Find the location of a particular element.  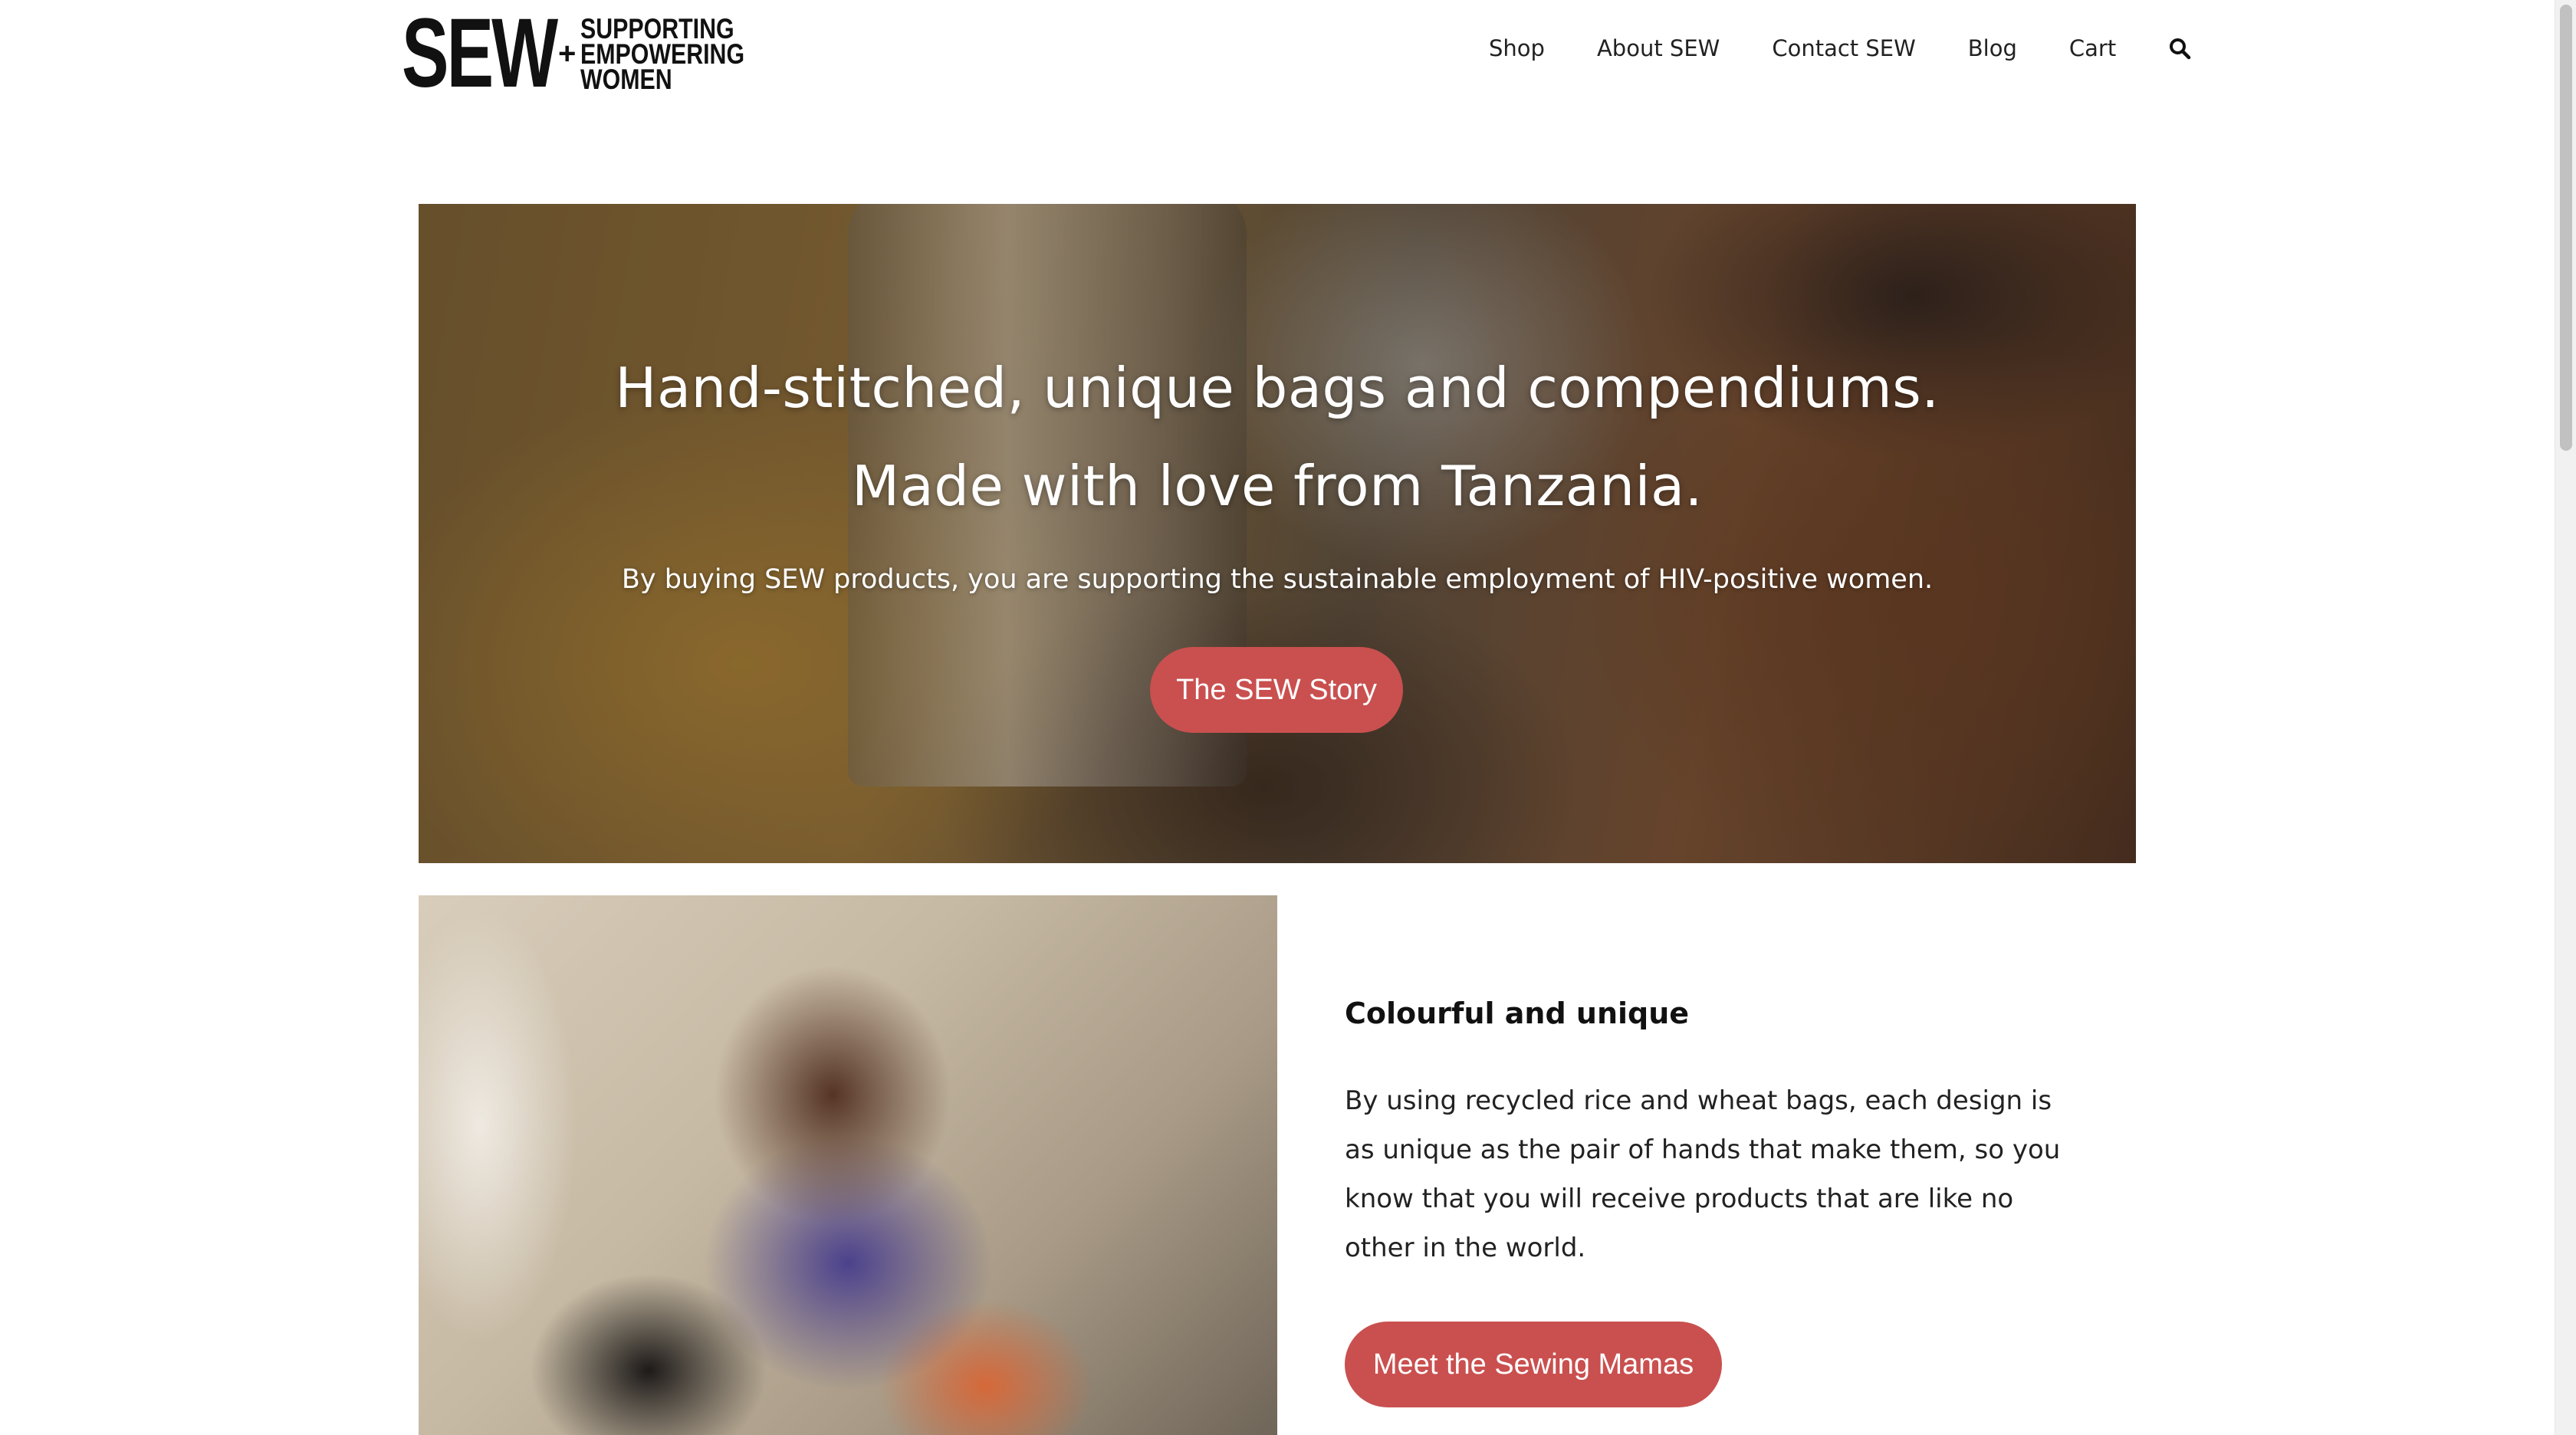

main-nav: Shop About SEW Contact SEW Blog Cart is located at coordinates (1840, 48).